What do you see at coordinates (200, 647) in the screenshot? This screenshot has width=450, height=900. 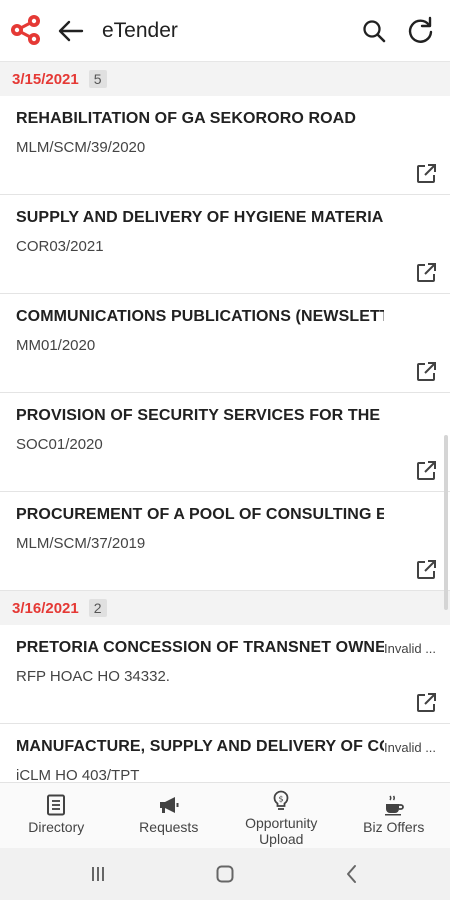 I see `tender-title: PRETORIA CONCESSION OF TRANSNET OWNED` at bounding box center [200, 647].